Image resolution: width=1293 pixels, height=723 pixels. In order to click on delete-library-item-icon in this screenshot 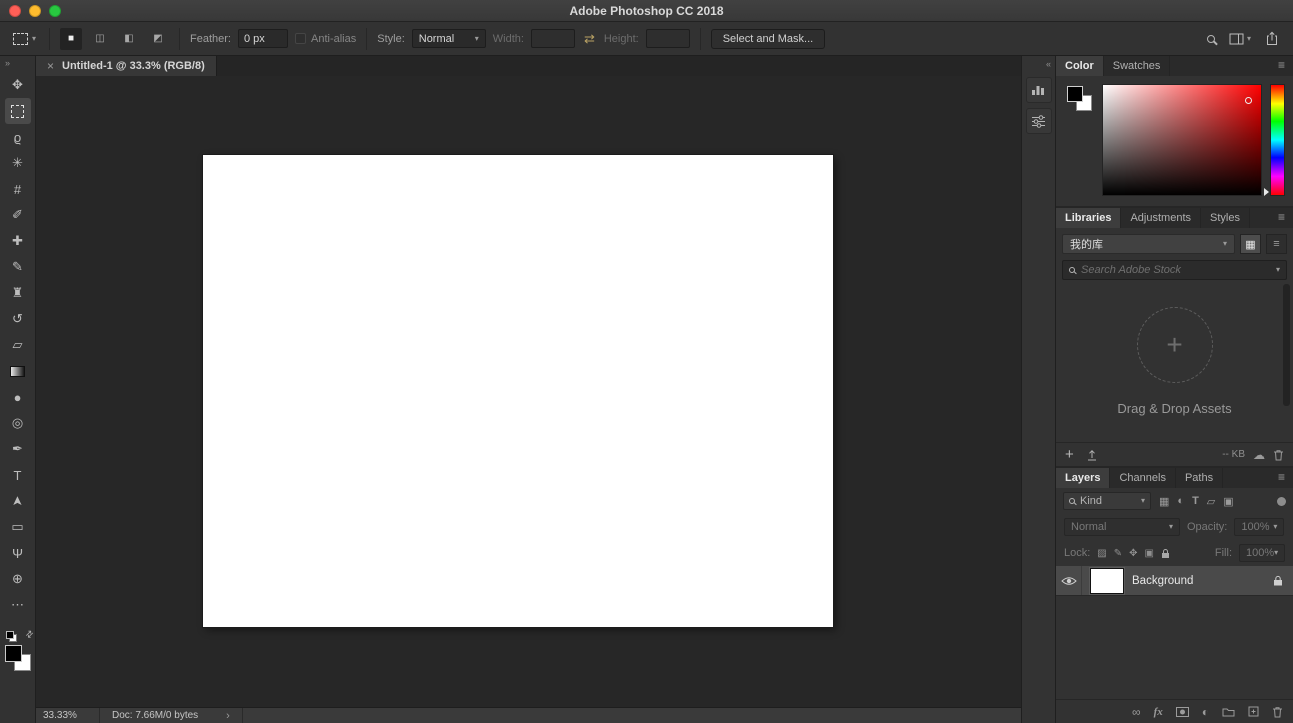, I will do `click(1278, 455)`.